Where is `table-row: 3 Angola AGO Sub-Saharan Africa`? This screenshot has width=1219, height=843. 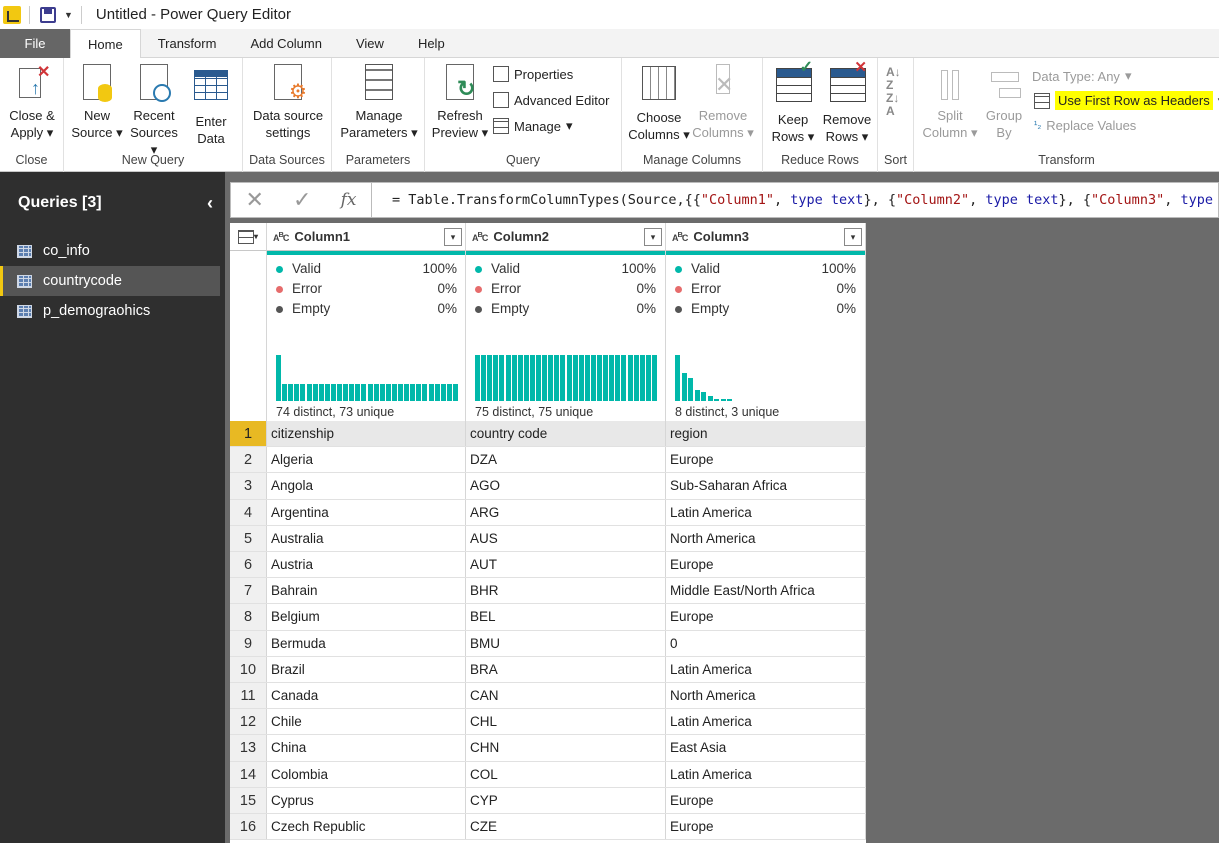
table-row: 3 Angola AGO Sub-Saharan Africa is located at coordinates (548, 486).